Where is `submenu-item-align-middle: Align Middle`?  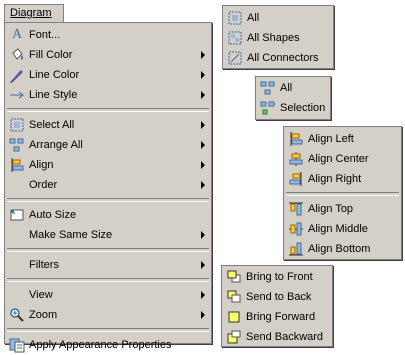 submenu-item-align-middle: Align Middle is located at coordinates (342, 229).